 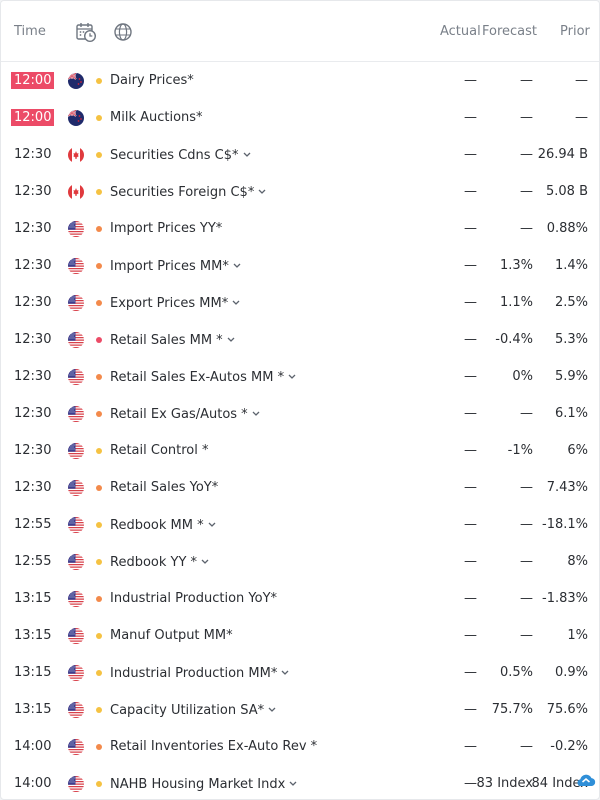 What do you see at coordinates (300, 154) in the screenshot?
I see `event-row: 12:30 Securities Cdns C$* — — 26.94 B` at bounding box center [300, 154].